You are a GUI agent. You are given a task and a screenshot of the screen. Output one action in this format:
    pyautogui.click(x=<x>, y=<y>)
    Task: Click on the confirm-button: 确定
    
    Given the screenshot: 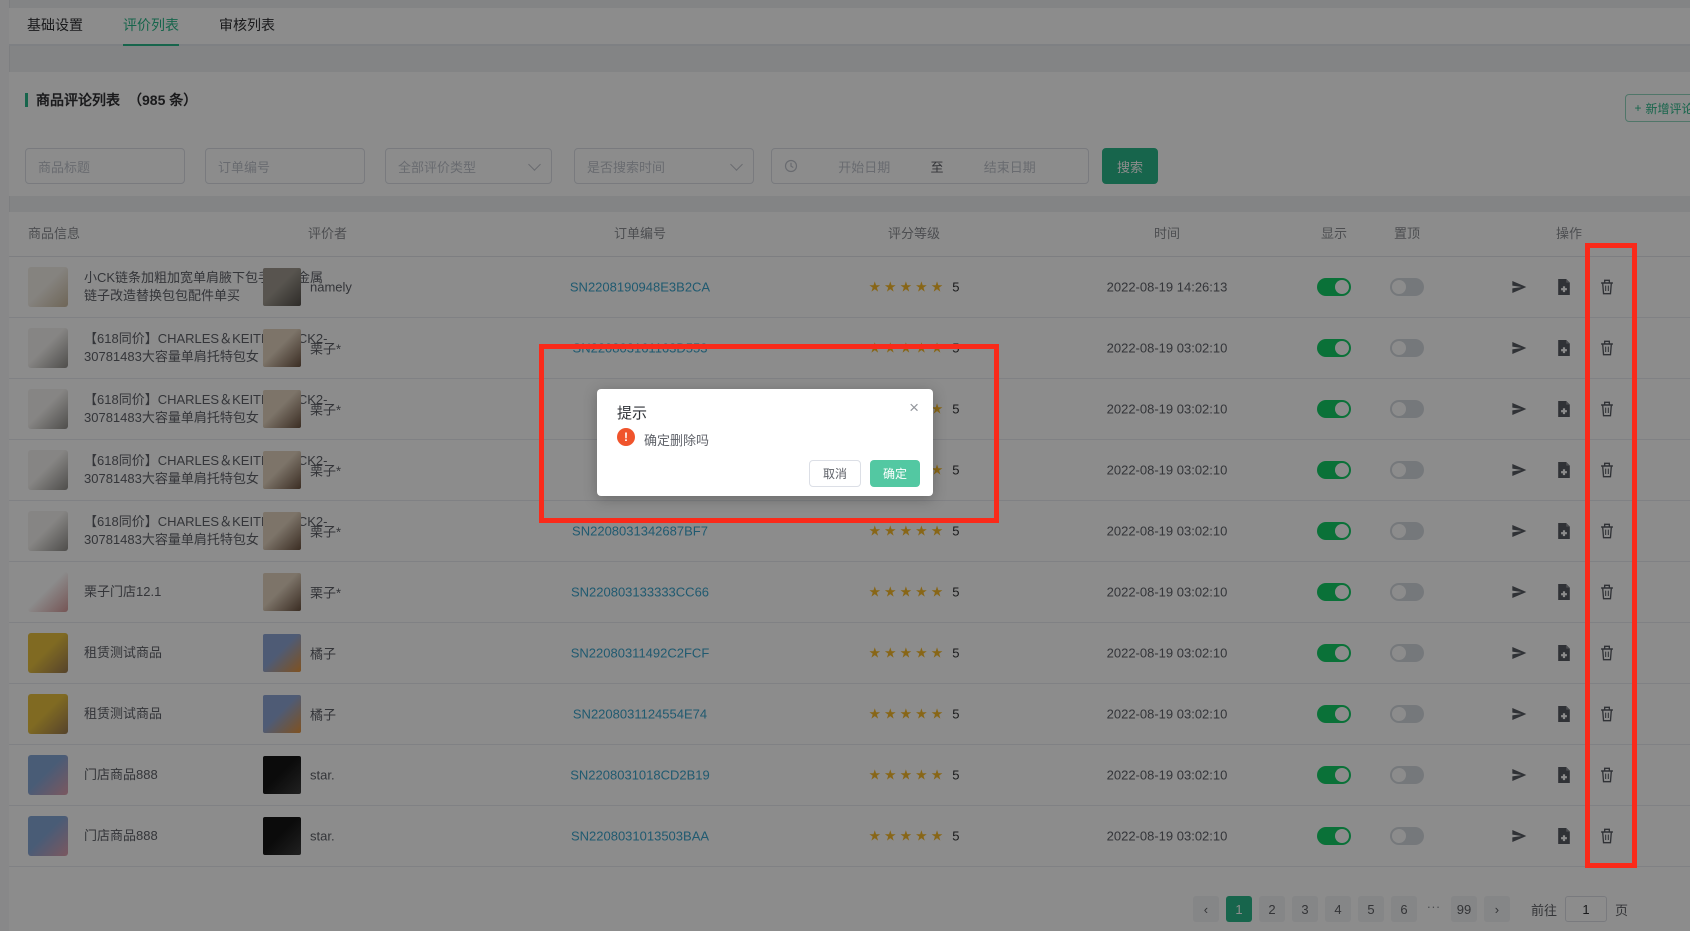 What is the action you would take?
    pyautogui.click(x=894, y=473)
    